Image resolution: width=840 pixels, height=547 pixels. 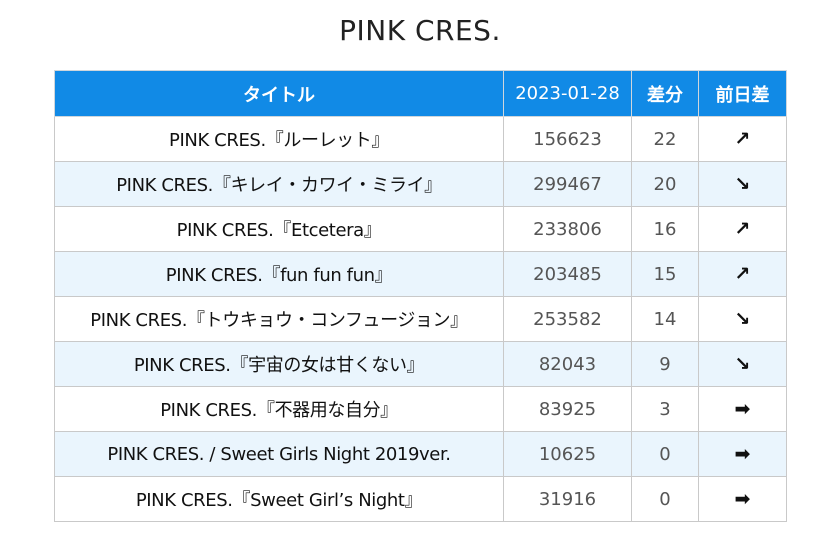 I want to click on header-diff: 差分, so click(x=665, y=93).